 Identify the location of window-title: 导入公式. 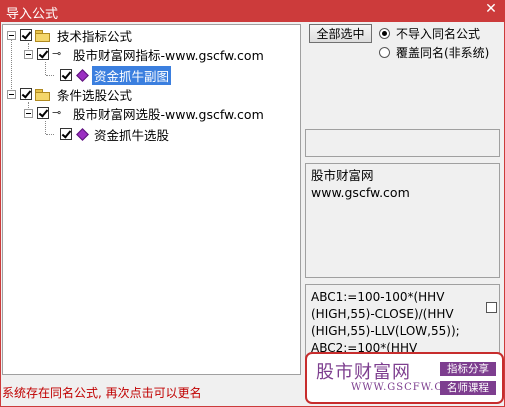
(32, 14).